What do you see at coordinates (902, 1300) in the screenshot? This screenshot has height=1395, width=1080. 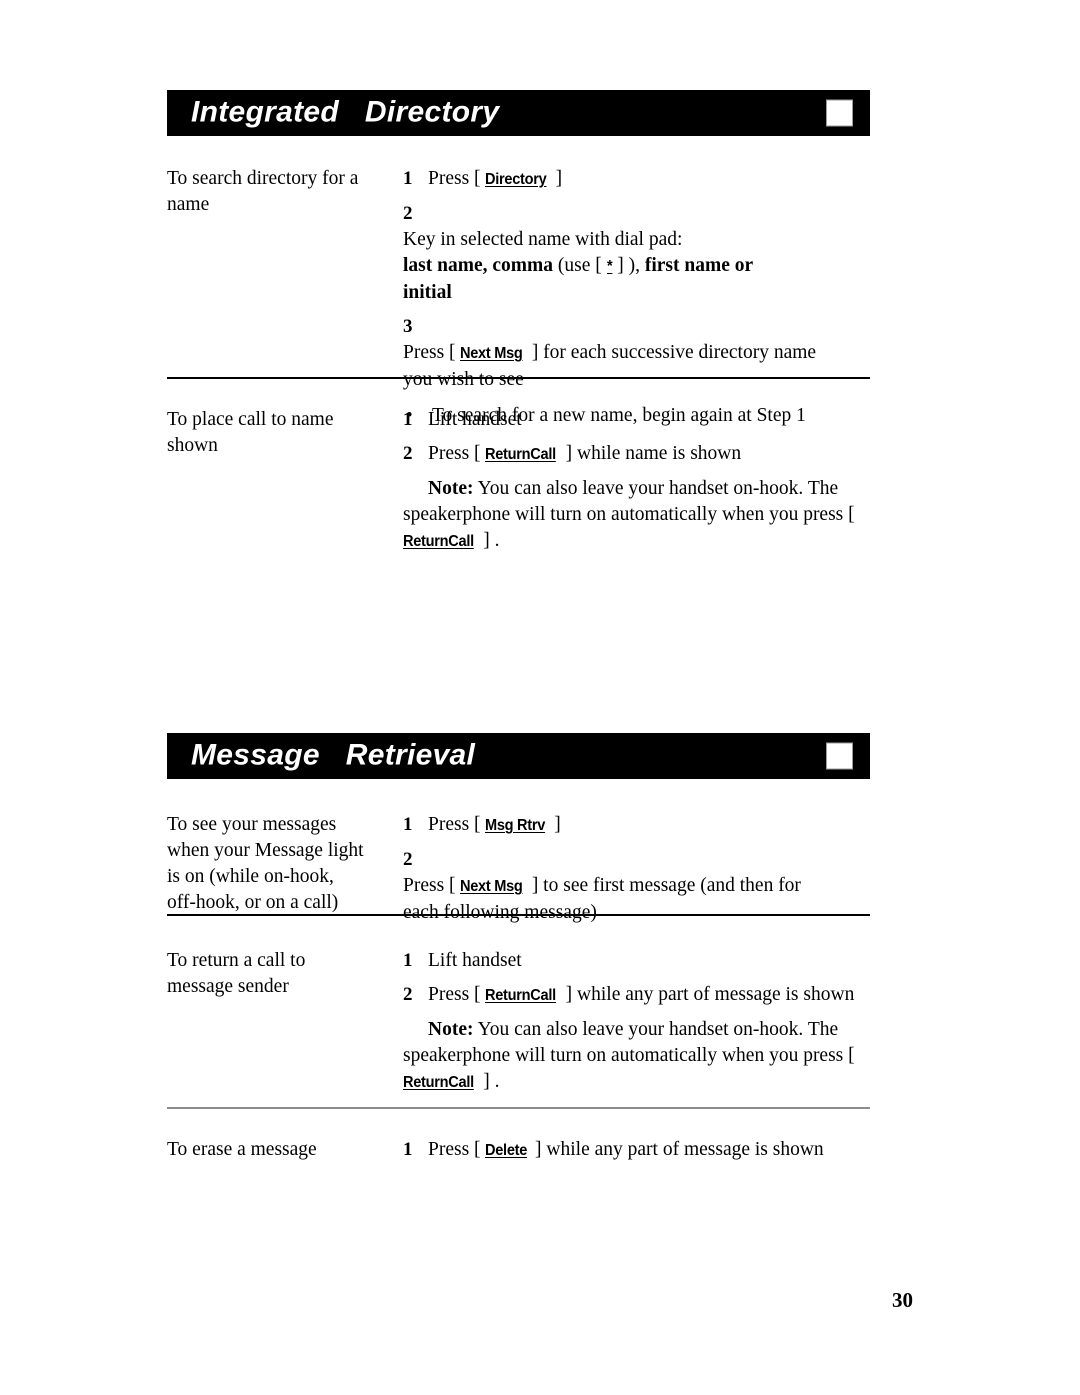 I see `page-number: 30` at bounding box center [902, 1300].